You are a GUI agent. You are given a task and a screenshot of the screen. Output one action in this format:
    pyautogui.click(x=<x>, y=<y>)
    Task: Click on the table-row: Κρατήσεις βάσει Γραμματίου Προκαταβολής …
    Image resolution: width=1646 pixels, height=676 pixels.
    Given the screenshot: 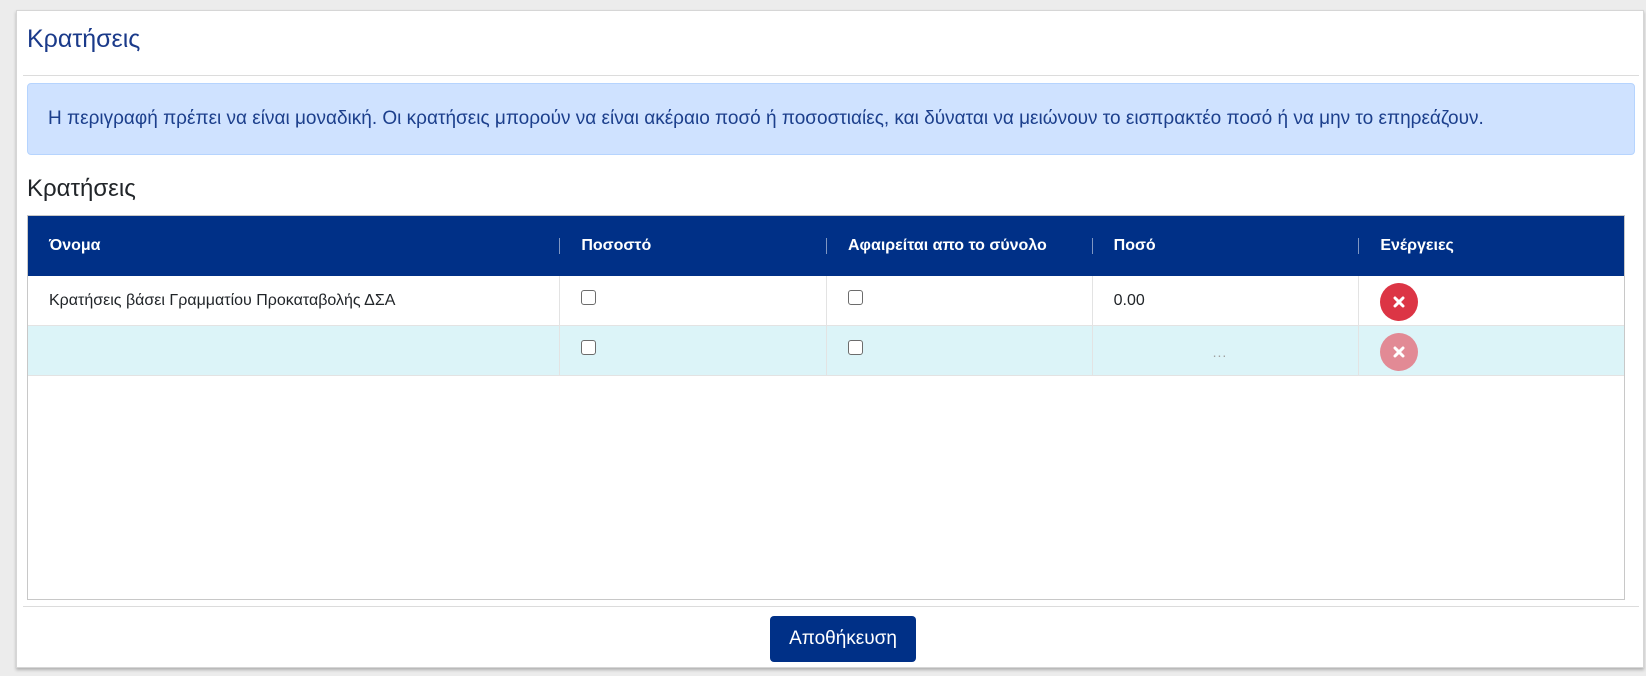 What is the action you would take?
    pyautogui.click(x=826, y=301)
    